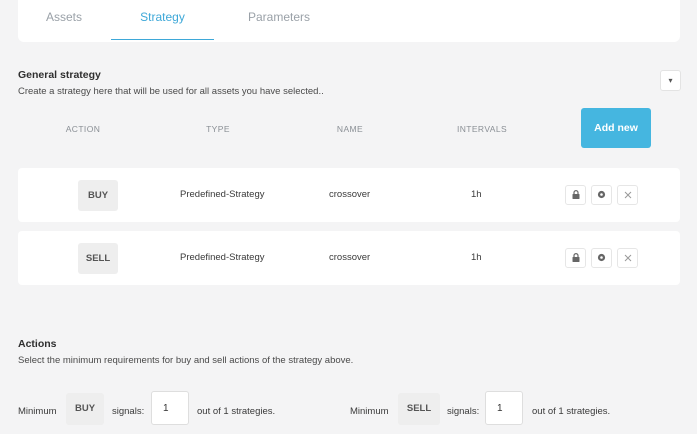 The height and width of the screenshot is (434, 697). I want to click on tab-strategy: Strategy, so click(162, 20).